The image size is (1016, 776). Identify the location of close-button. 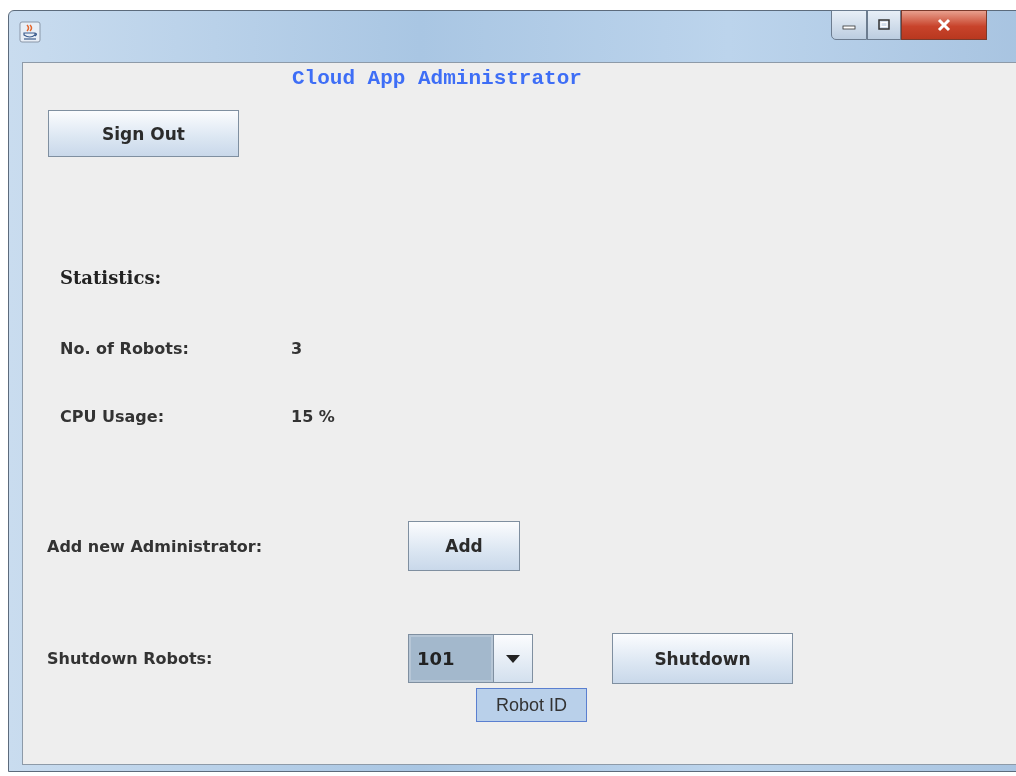
(944, 25).